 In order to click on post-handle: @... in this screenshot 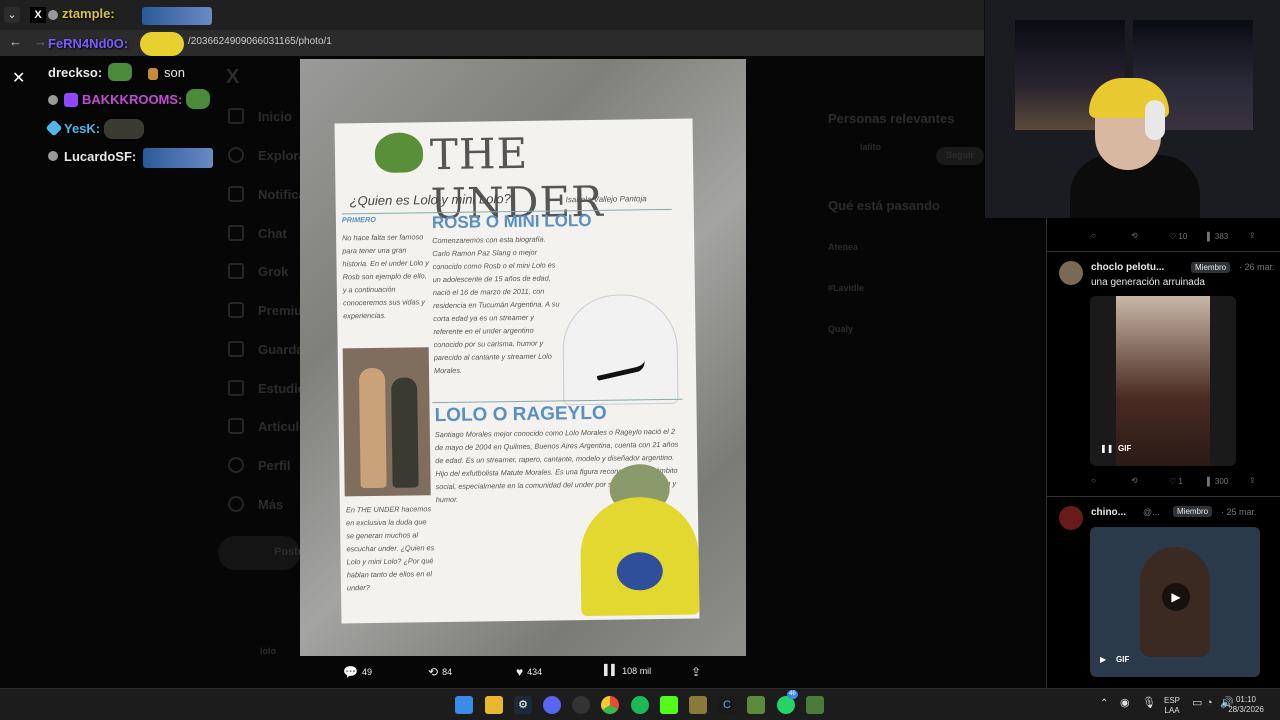, I will do `click(1151, 512)`.